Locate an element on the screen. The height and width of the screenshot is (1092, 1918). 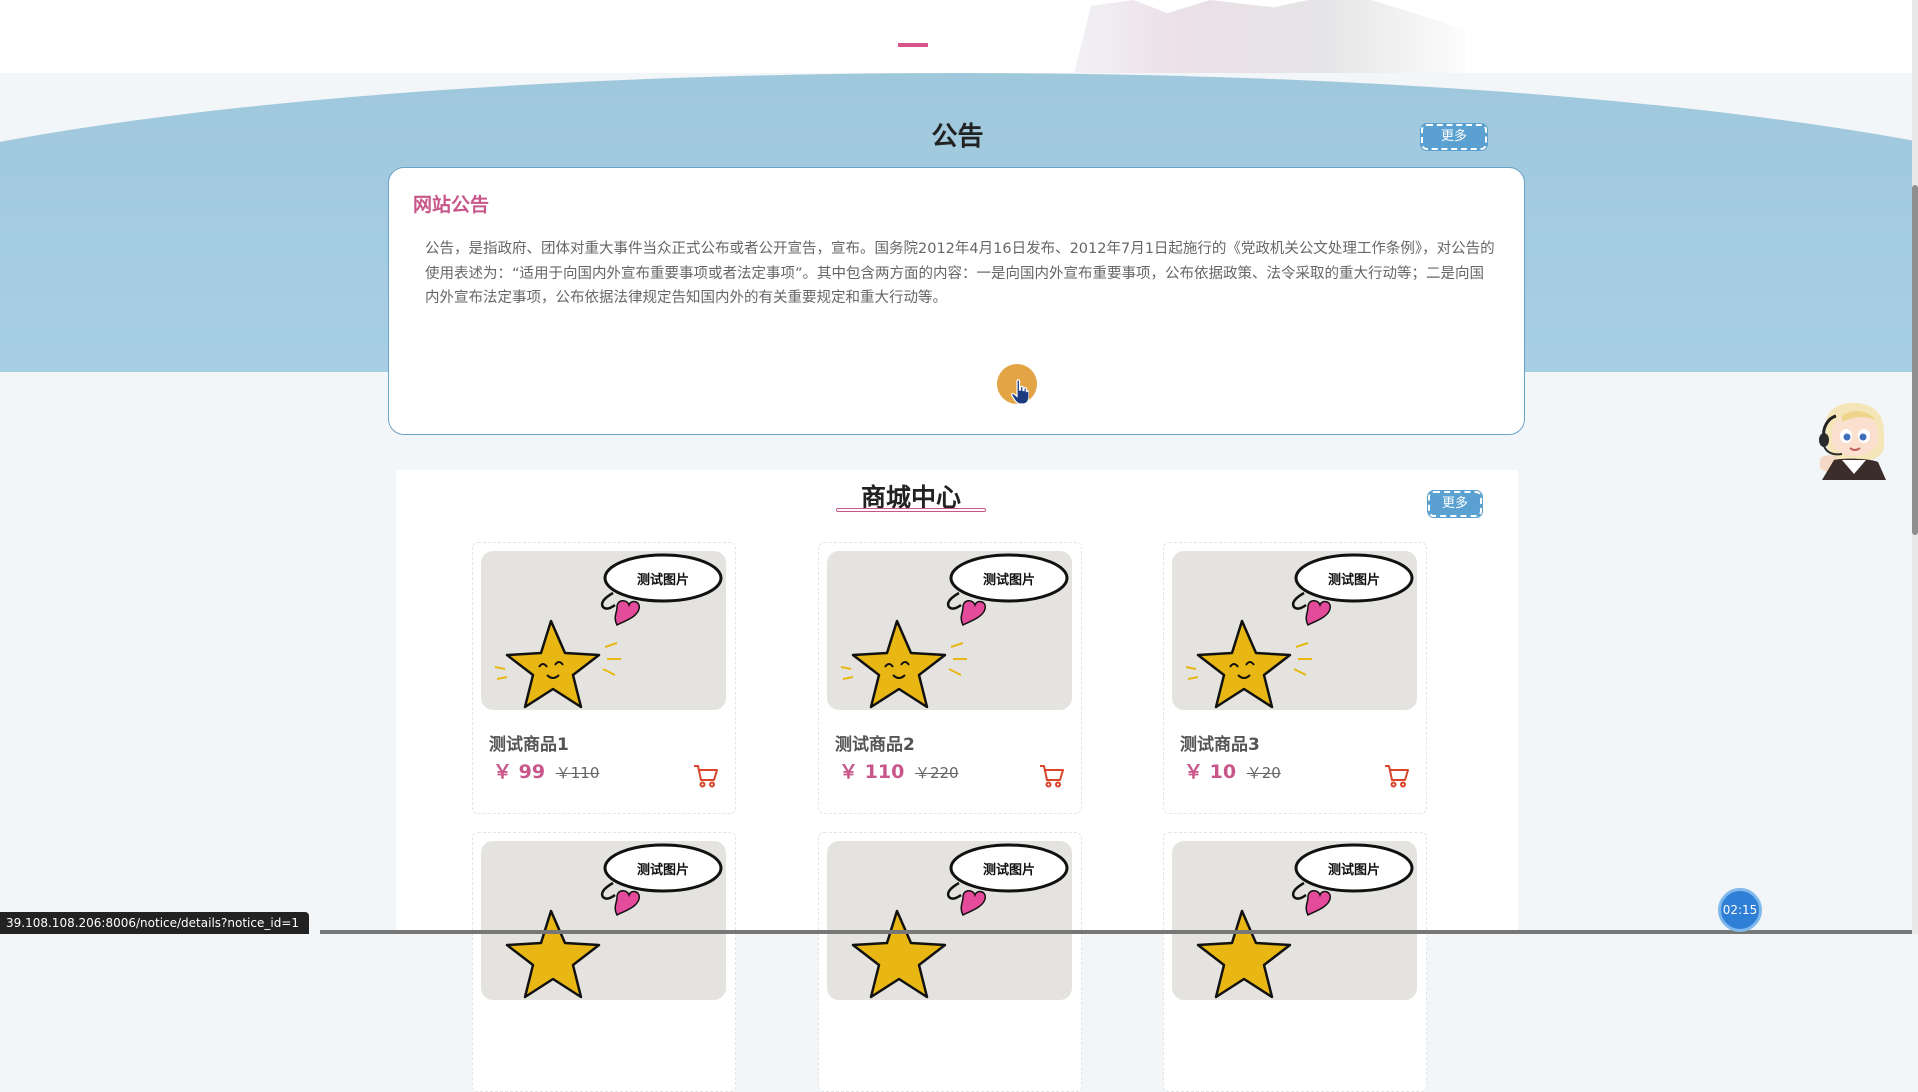
product-card: 测试图片 测试商品2 ￥ 110 ￥220 is located at coordinates (950, 678).